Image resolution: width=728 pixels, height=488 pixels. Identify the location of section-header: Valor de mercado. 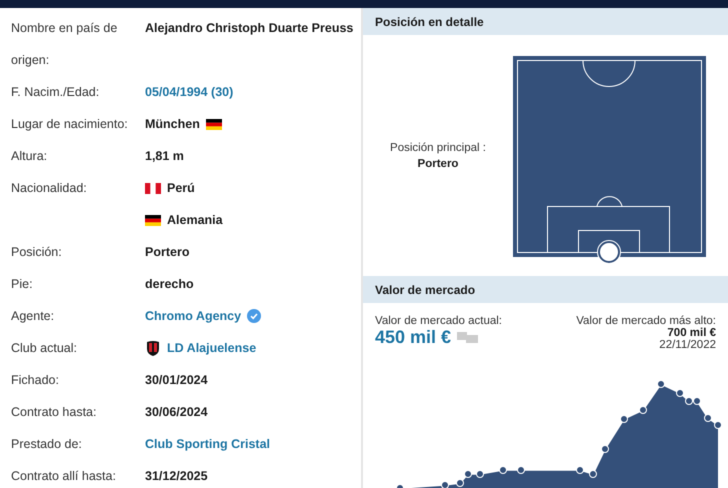
(545, 289).